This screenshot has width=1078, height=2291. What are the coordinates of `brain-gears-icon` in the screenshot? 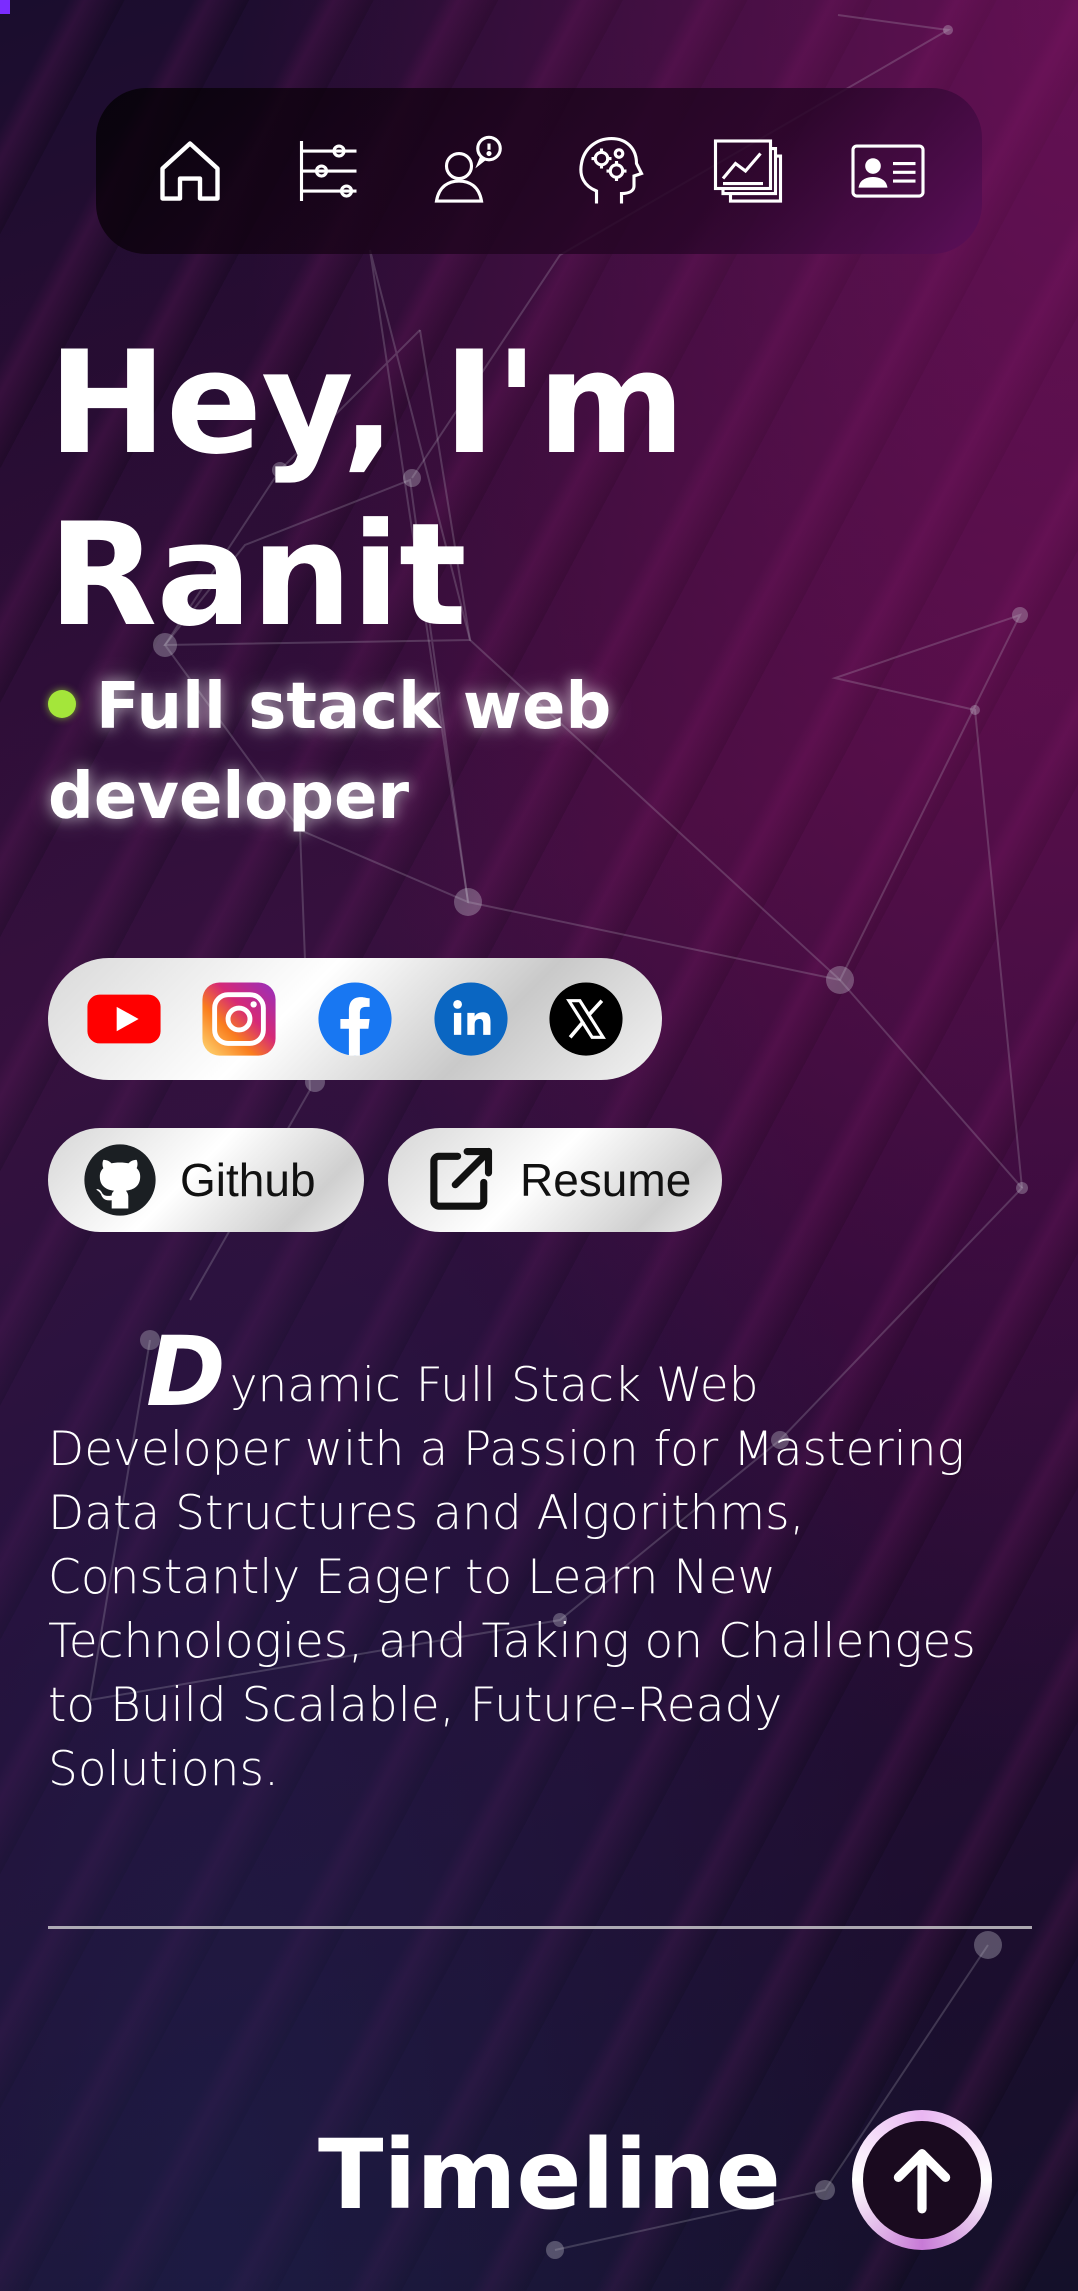 It's located at (611, 170).